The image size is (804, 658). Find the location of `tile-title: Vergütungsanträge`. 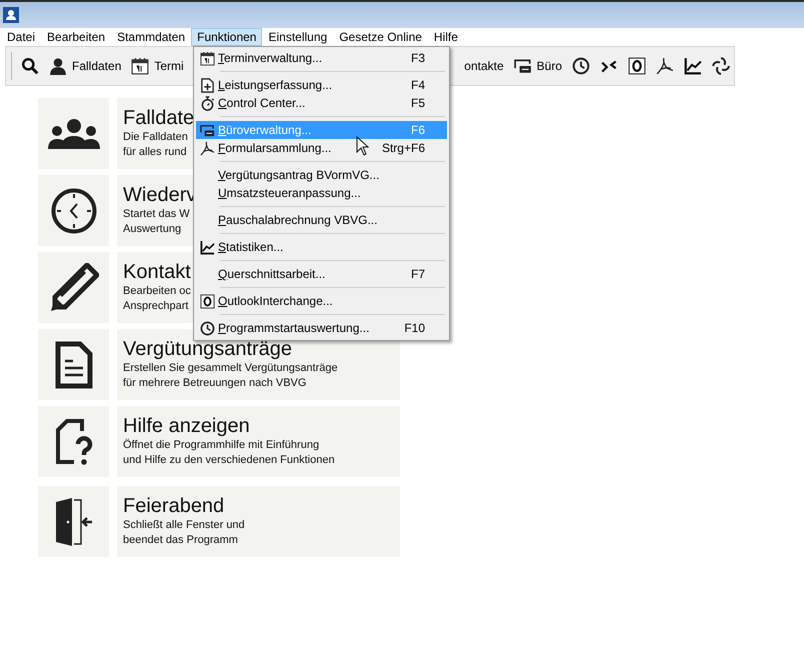

tile-title: Vergütungsanträge is located at coordinates (207, 349).